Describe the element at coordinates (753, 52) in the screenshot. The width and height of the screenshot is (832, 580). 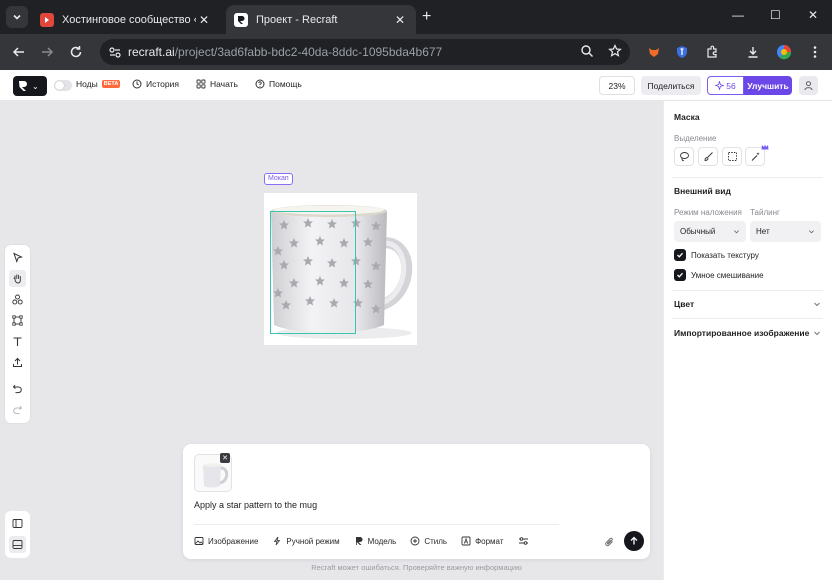
I see `download-icon` at that location.